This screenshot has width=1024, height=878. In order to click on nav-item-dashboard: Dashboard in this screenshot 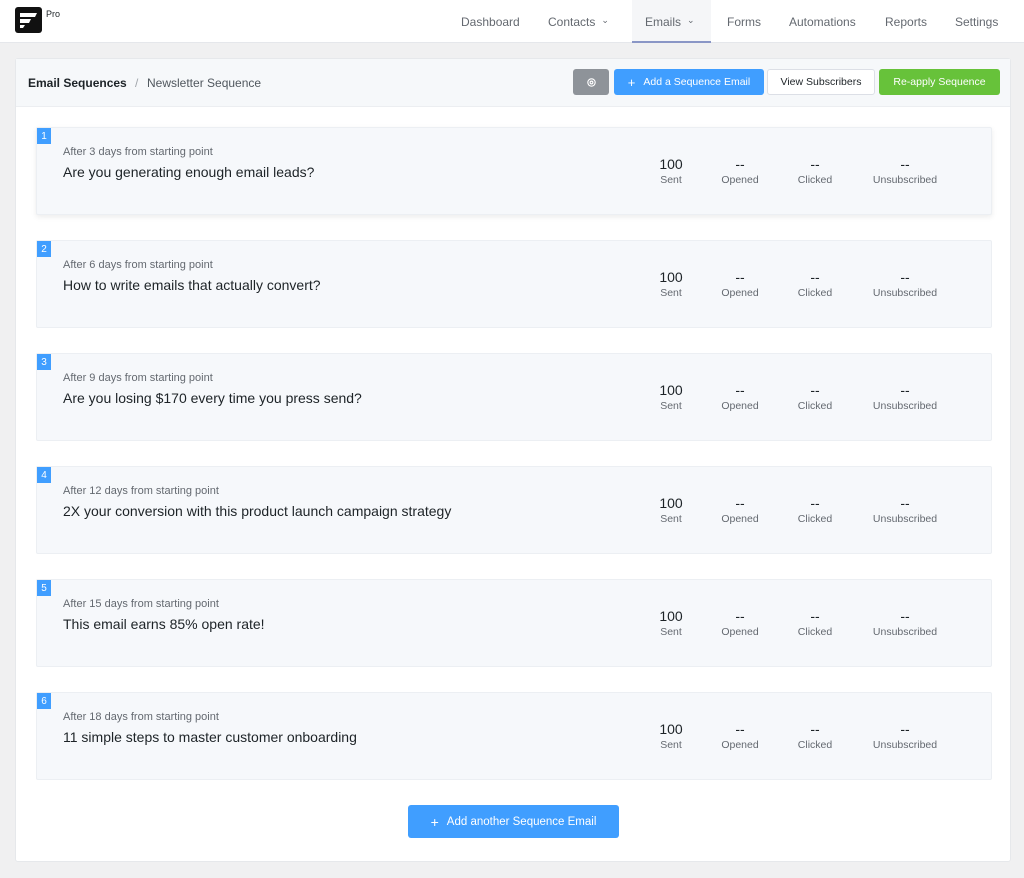, I will do `click(490, 21)`.